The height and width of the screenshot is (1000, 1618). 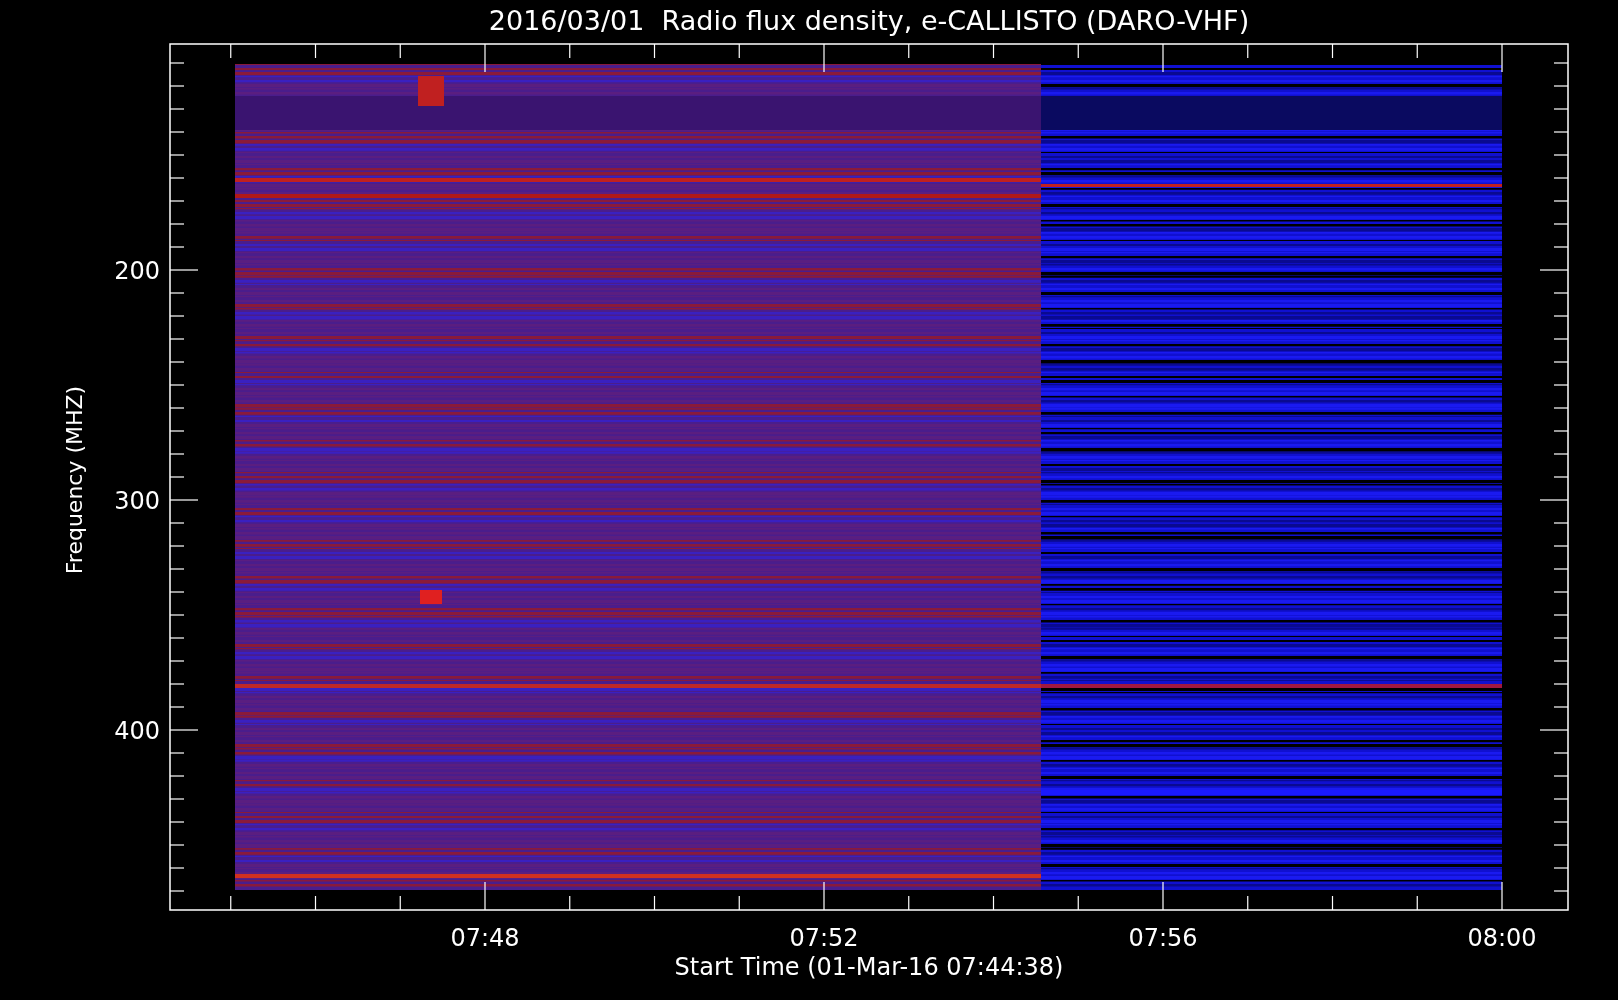 I want to click on x-tick-label: 07:52, so click(x=824, y=938).